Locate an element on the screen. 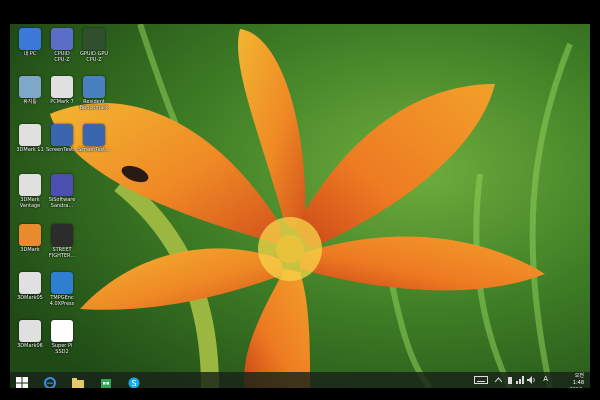  keyboard-icon is located at coordinates (481, 380).